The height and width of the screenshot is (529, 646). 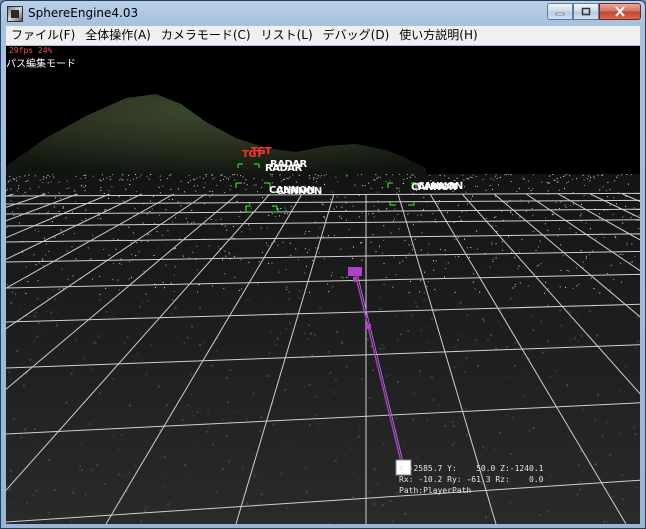 What do you see at coordinates (206, 35) in the screenshot?
I see `menu-camera-mode: カメラモード(C)` at bounding box center [206, 35].